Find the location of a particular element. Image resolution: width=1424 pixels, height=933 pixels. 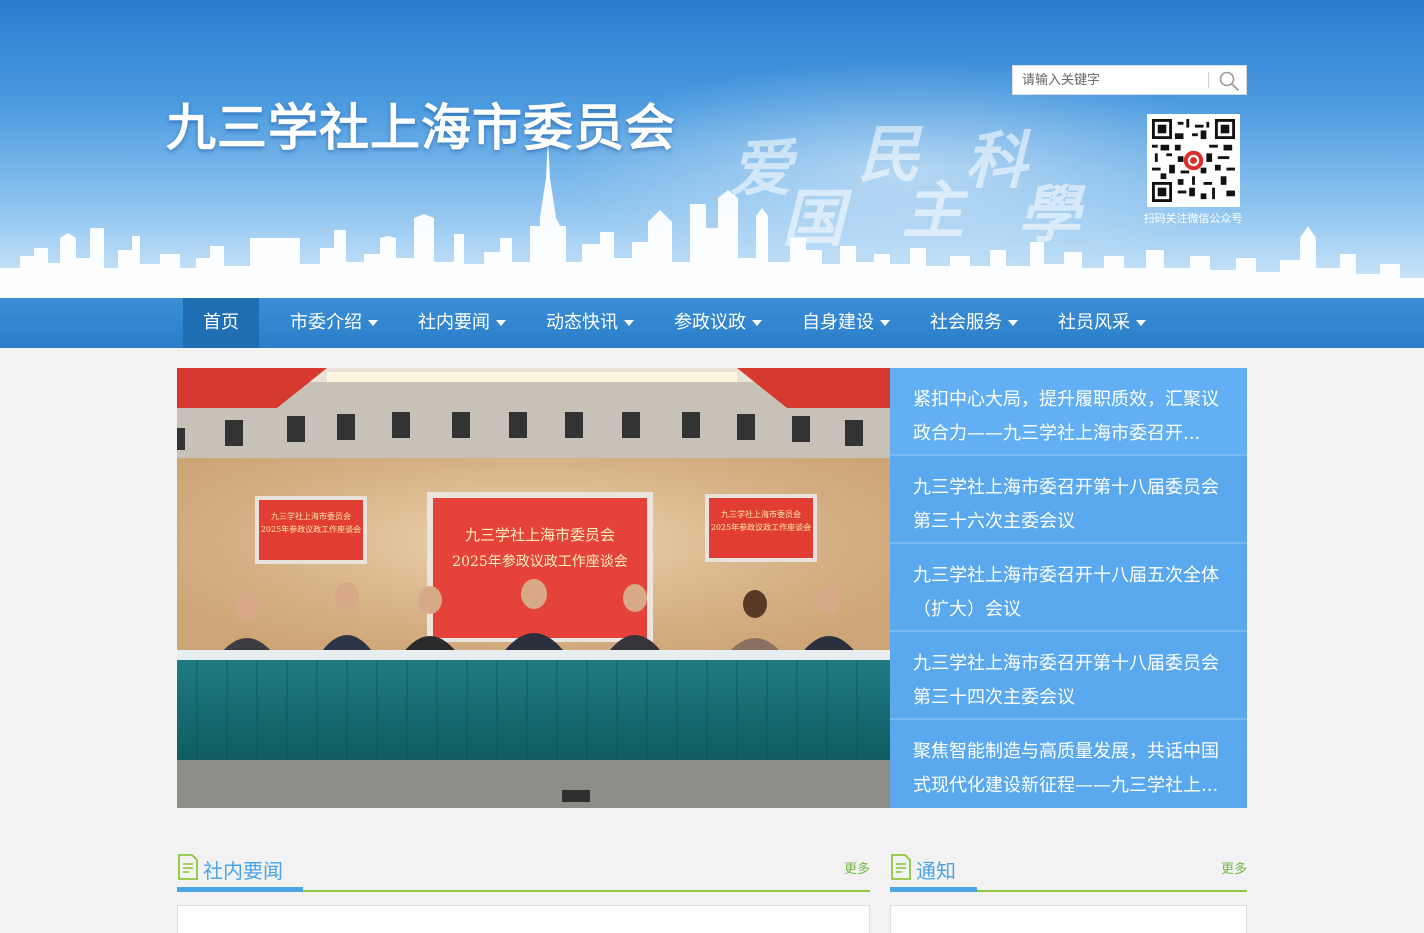

search-box is located at coordinates (1129, 80).